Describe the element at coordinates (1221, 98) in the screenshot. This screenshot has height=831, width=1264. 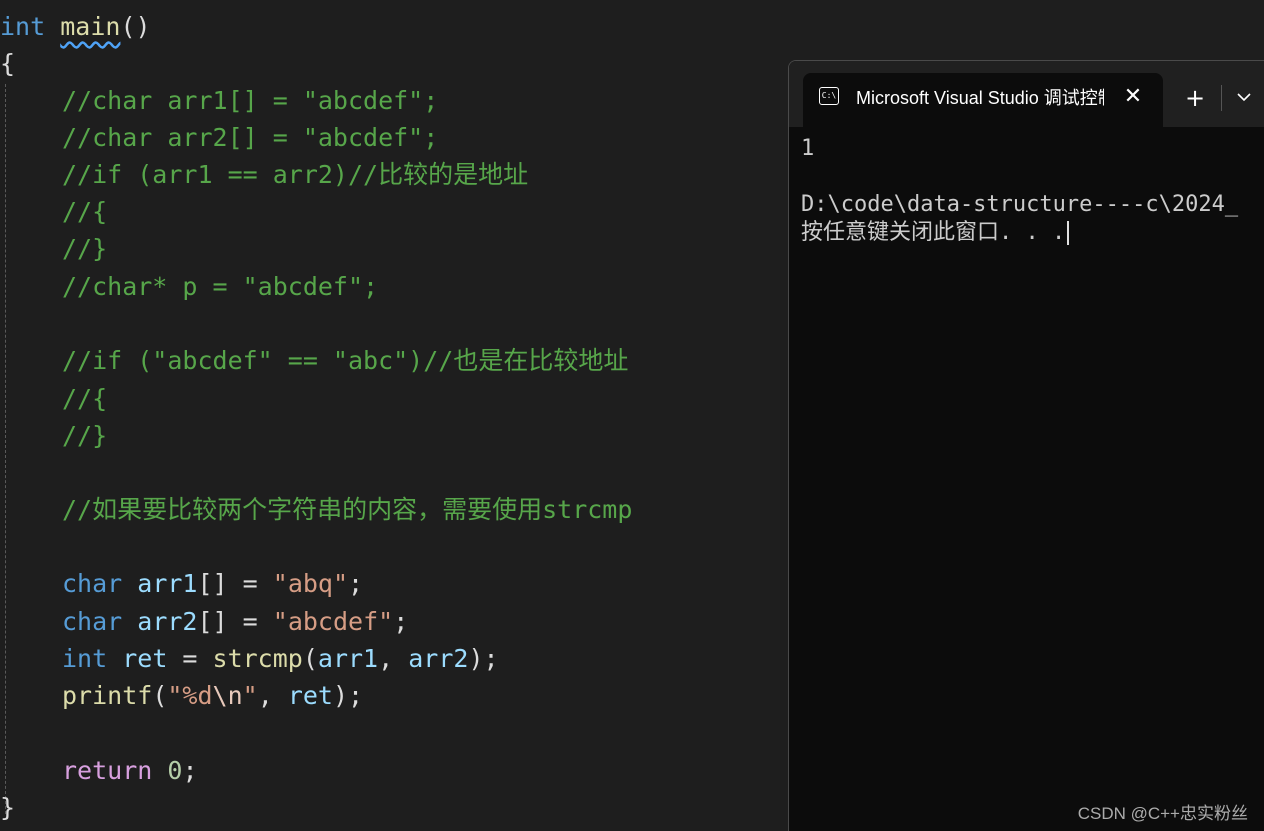
I see `tab-divider` at that location.